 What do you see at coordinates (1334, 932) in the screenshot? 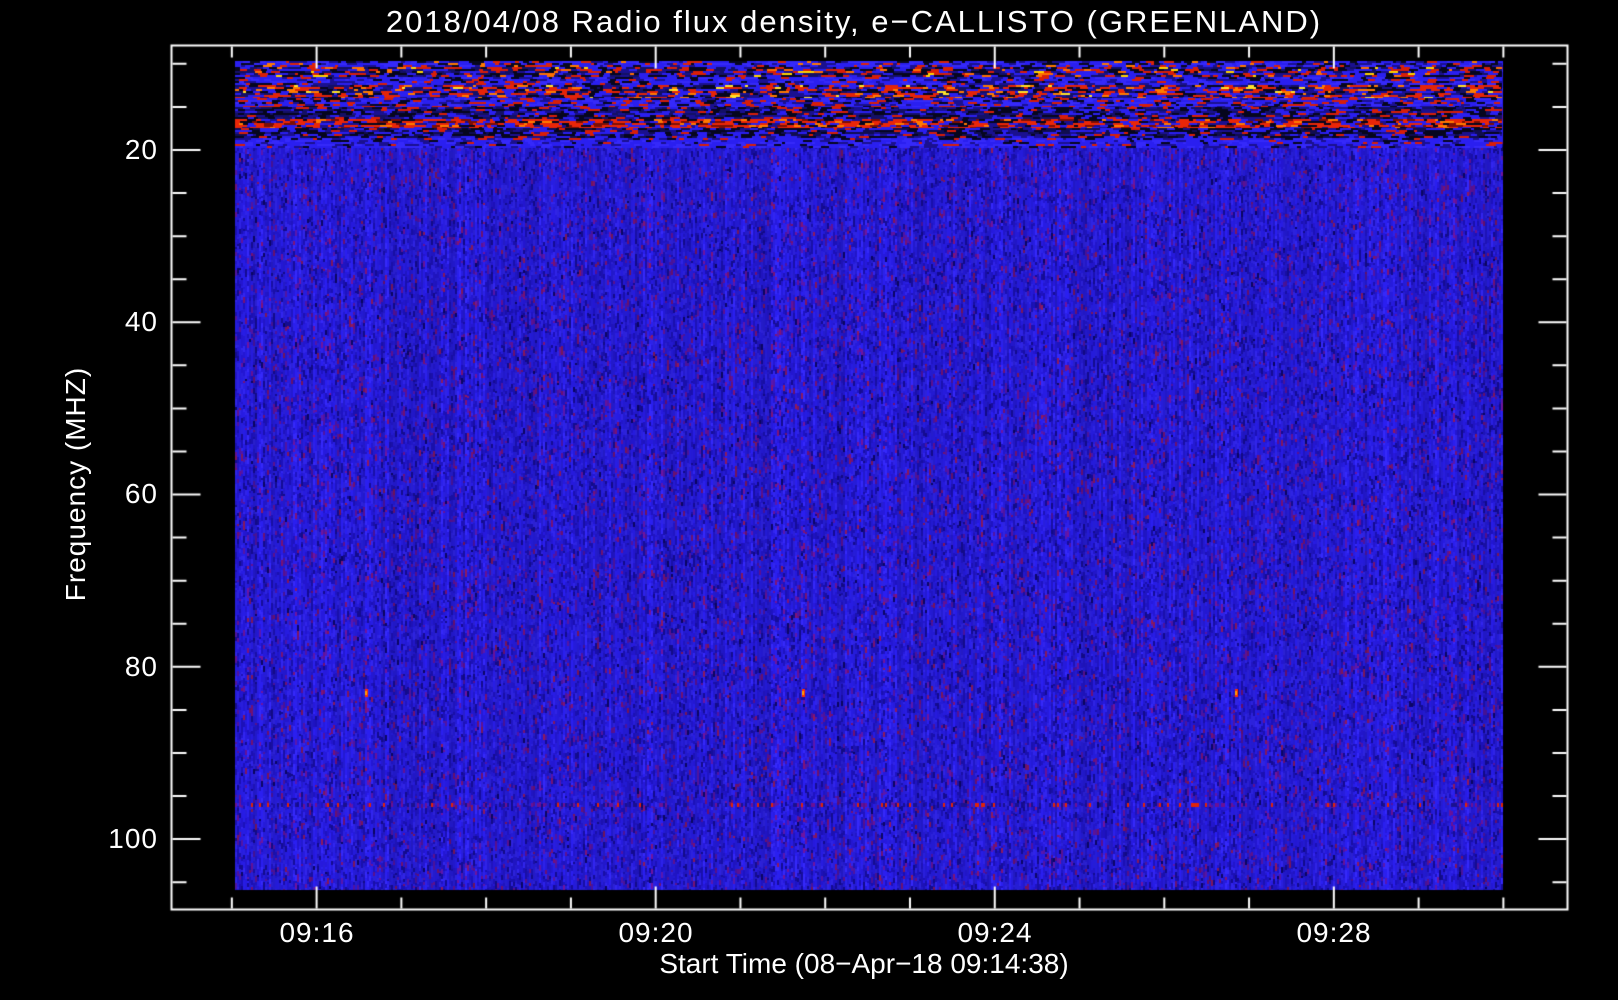
I see `x-tick-label-0928: 09:28` at bounding box center [1334, 932].